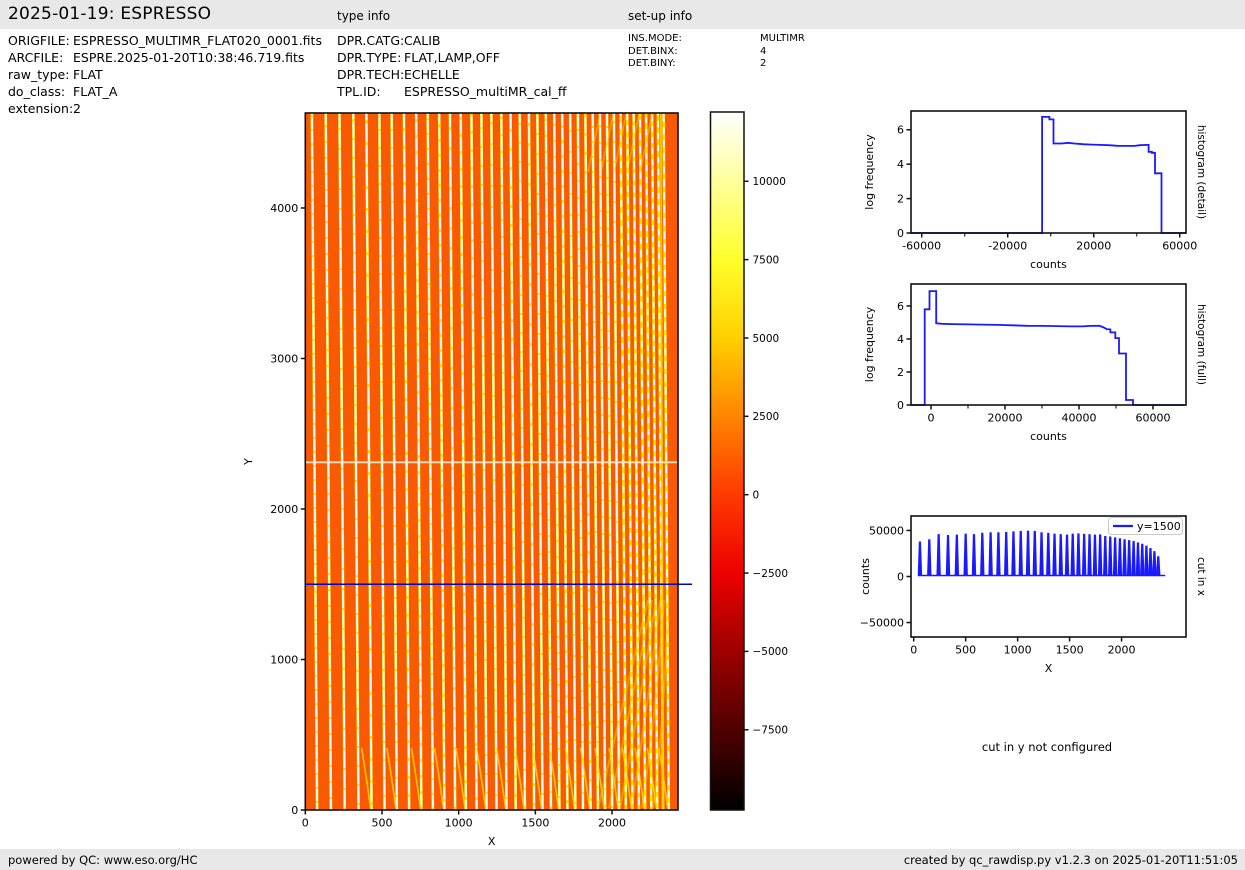  What do you see at coordinates (771, 574) in the screenshot?
I see `colorbar-tick-label: −2500` at bounding box center [771, 574].